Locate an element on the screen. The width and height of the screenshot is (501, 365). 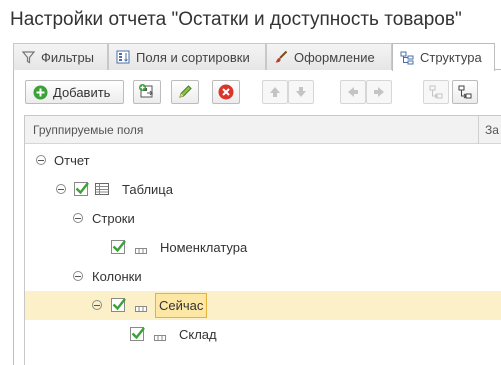
row-label: Сейчас is located at coordinates (181, 305).